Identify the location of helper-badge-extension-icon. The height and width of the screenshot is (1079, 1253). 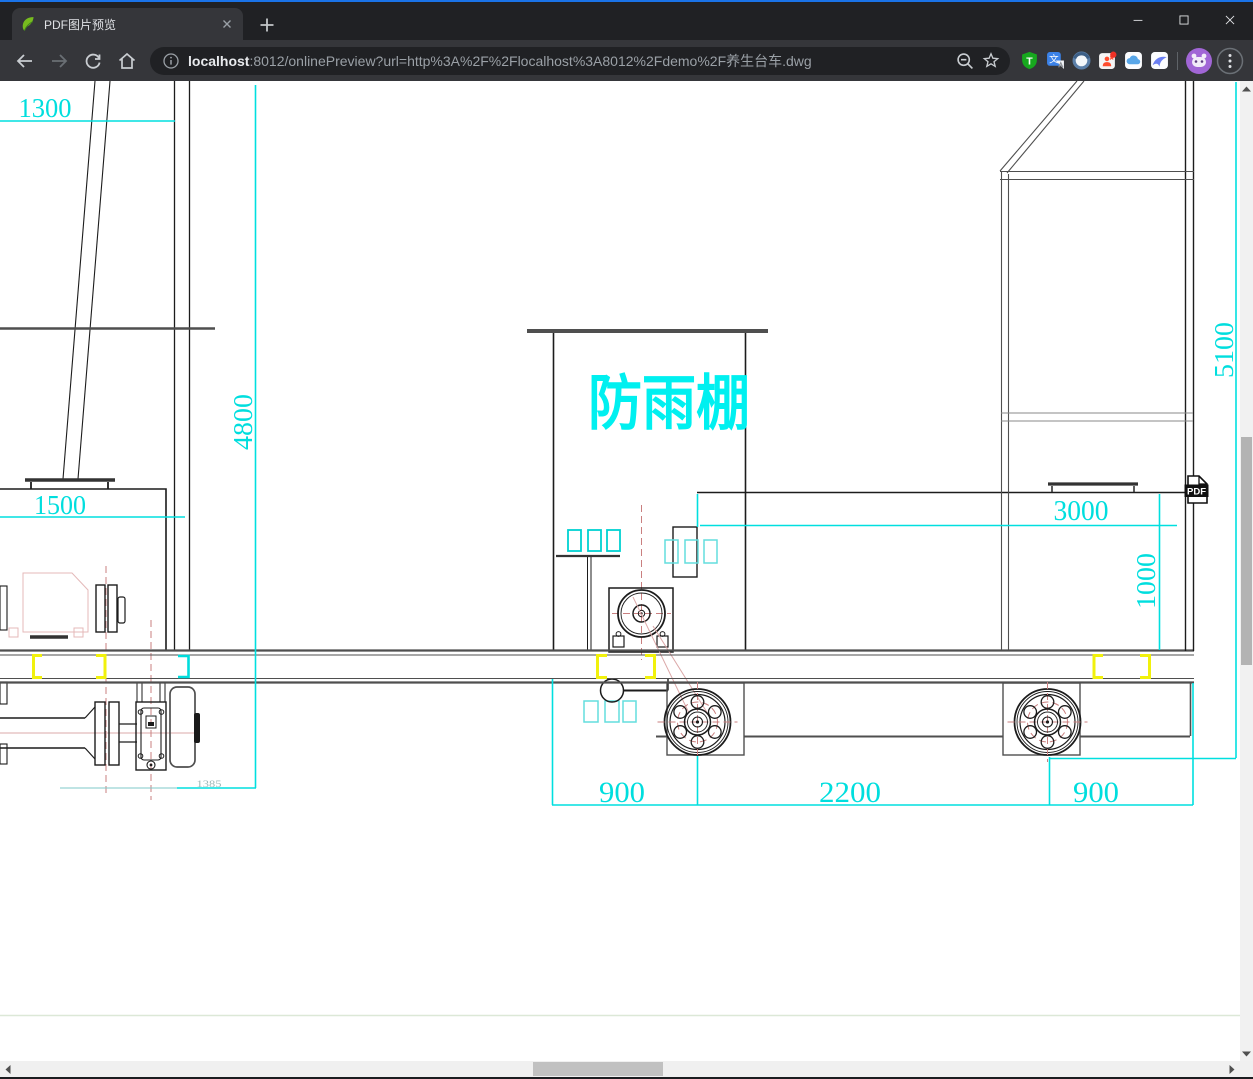
(1107, 61).